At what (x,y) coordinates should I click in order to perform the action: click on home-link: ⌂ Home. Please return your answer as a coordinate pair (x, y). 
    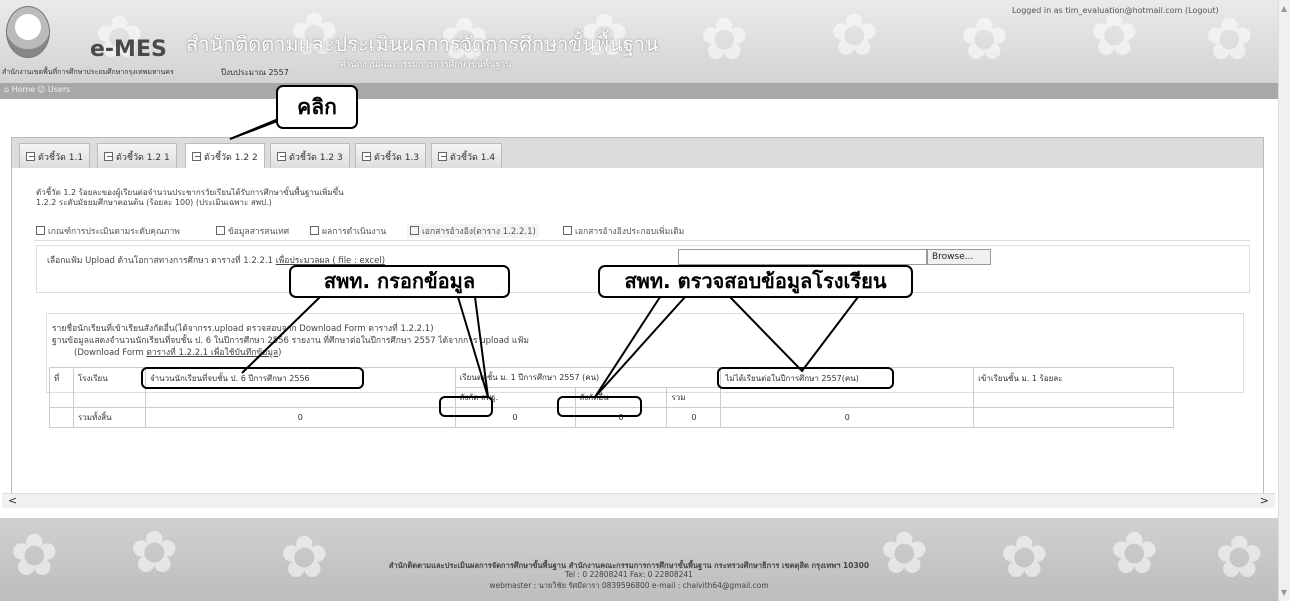
    Looking at the image, I should click on (19, 89).